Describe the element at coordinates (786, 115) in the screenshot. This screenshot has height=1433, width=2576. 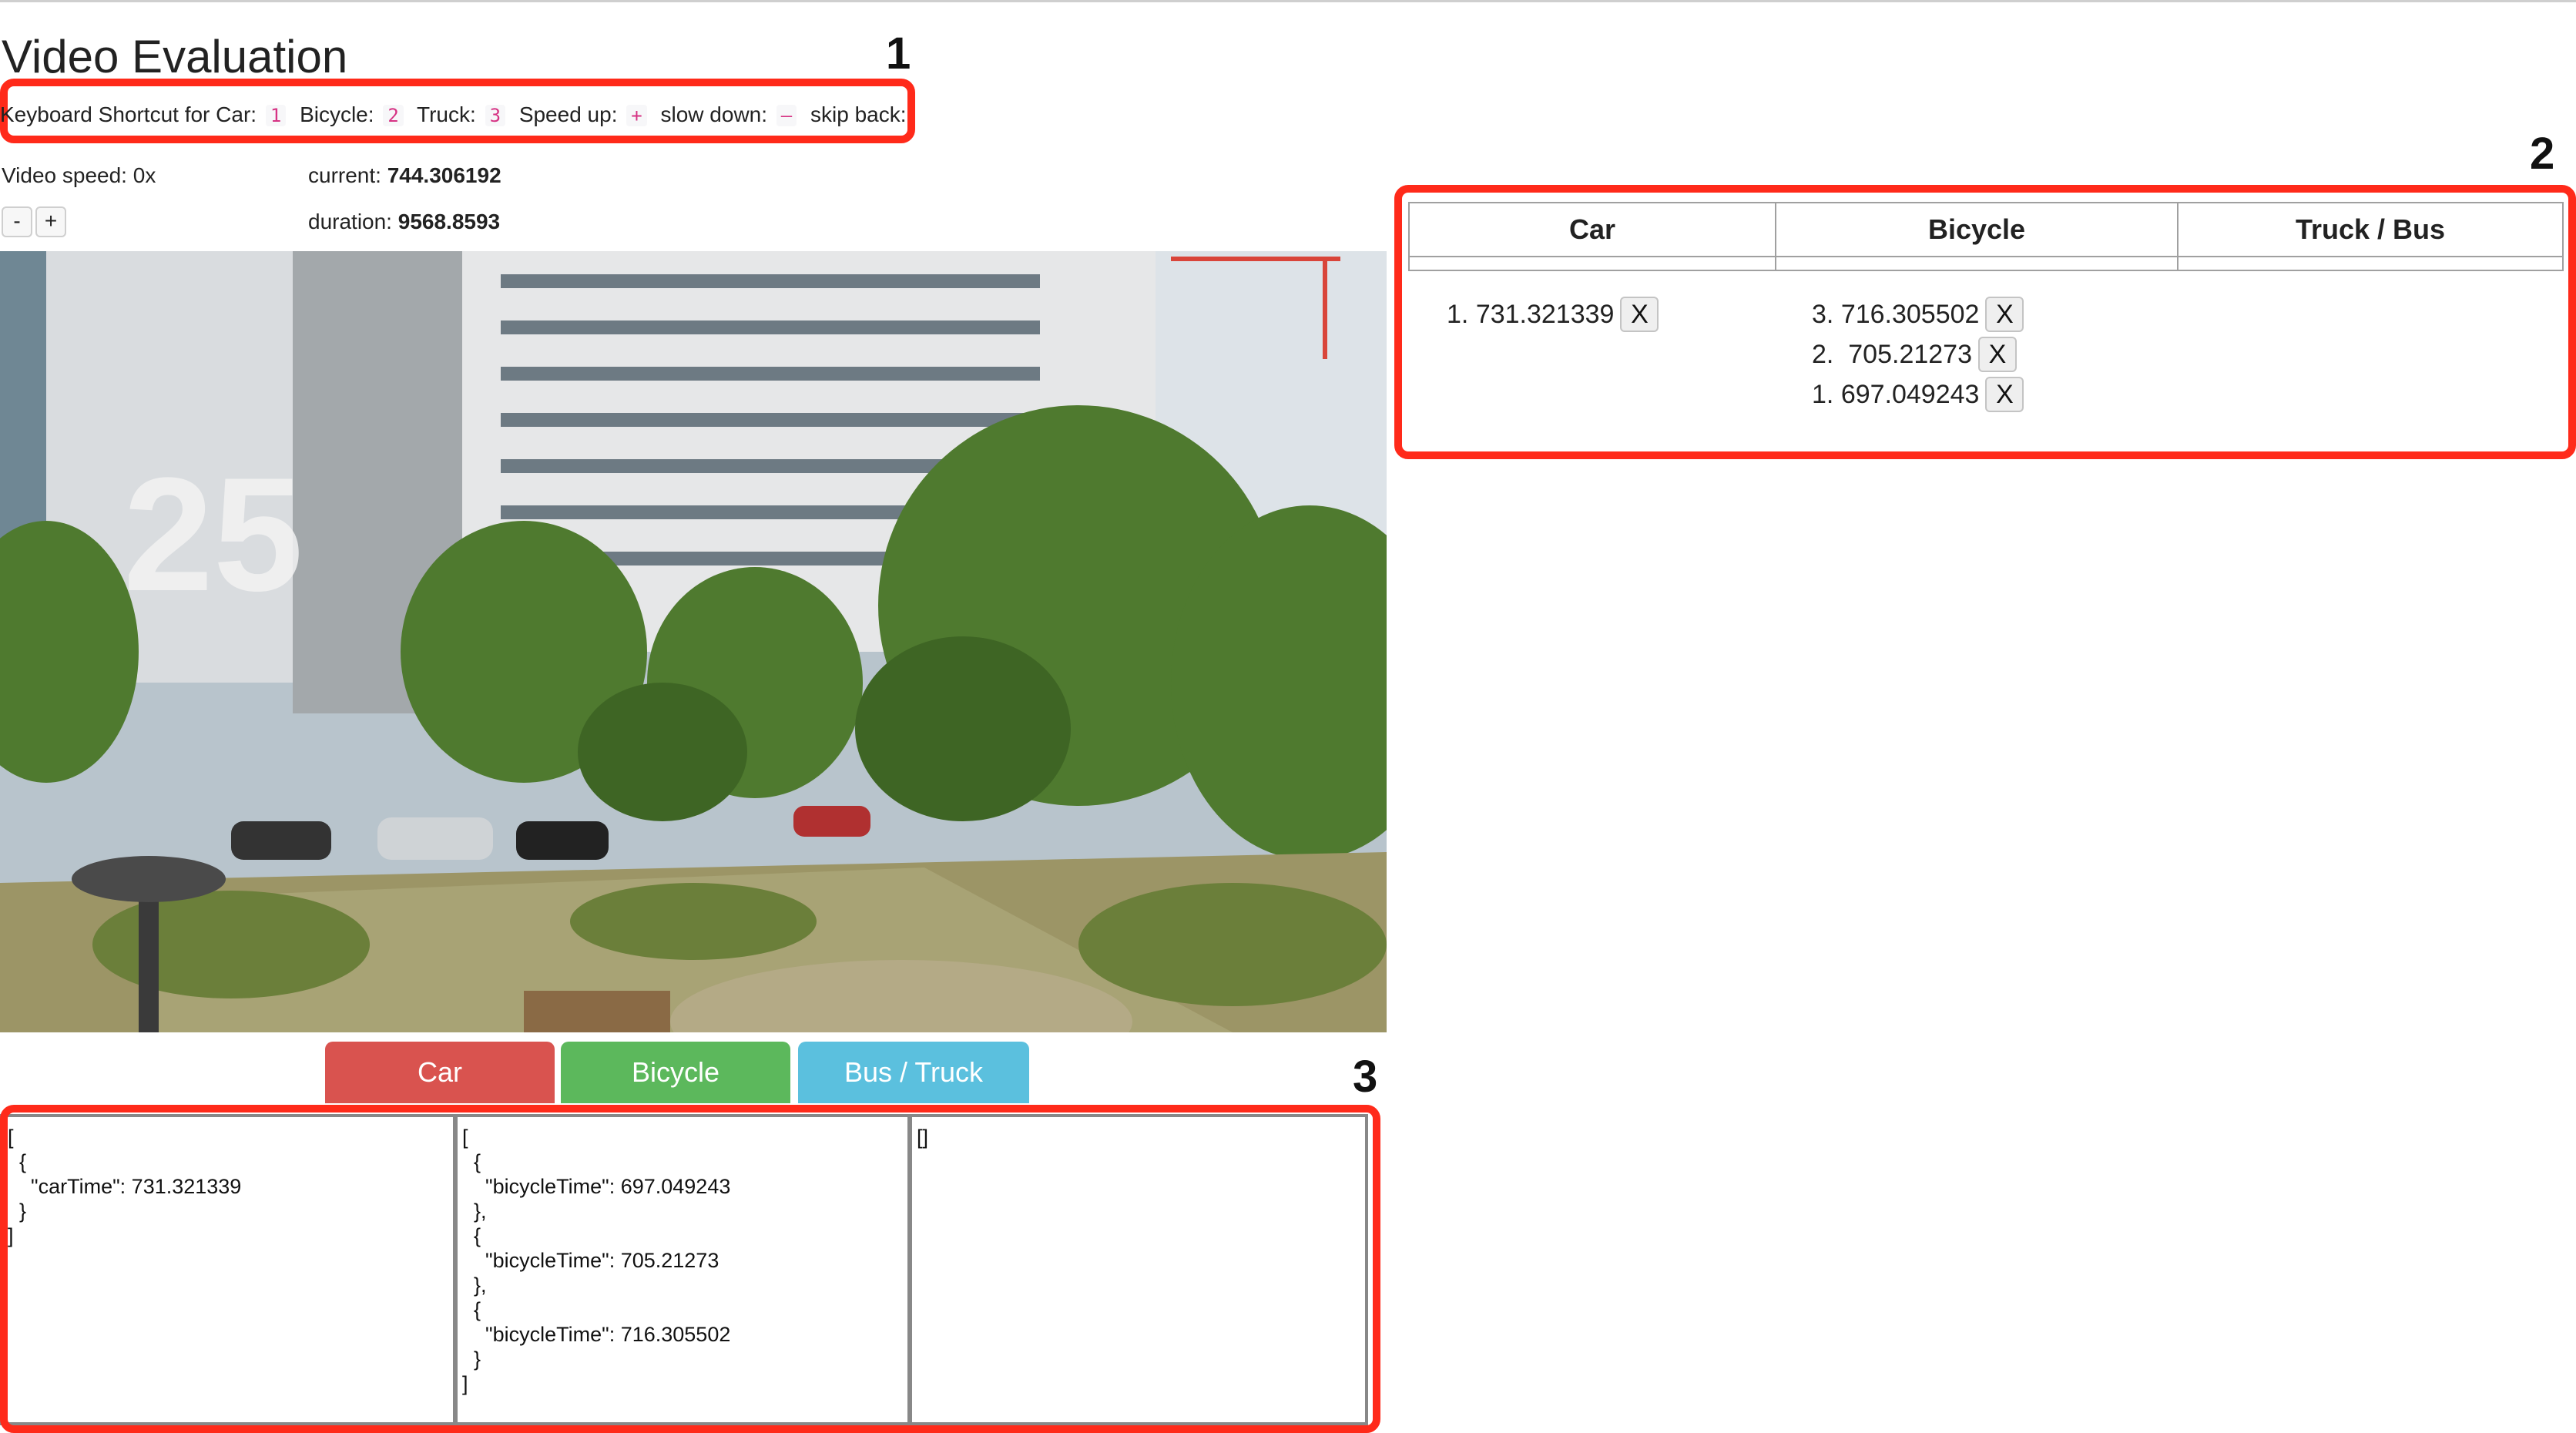
I see `slowdown-key: –` at that location.